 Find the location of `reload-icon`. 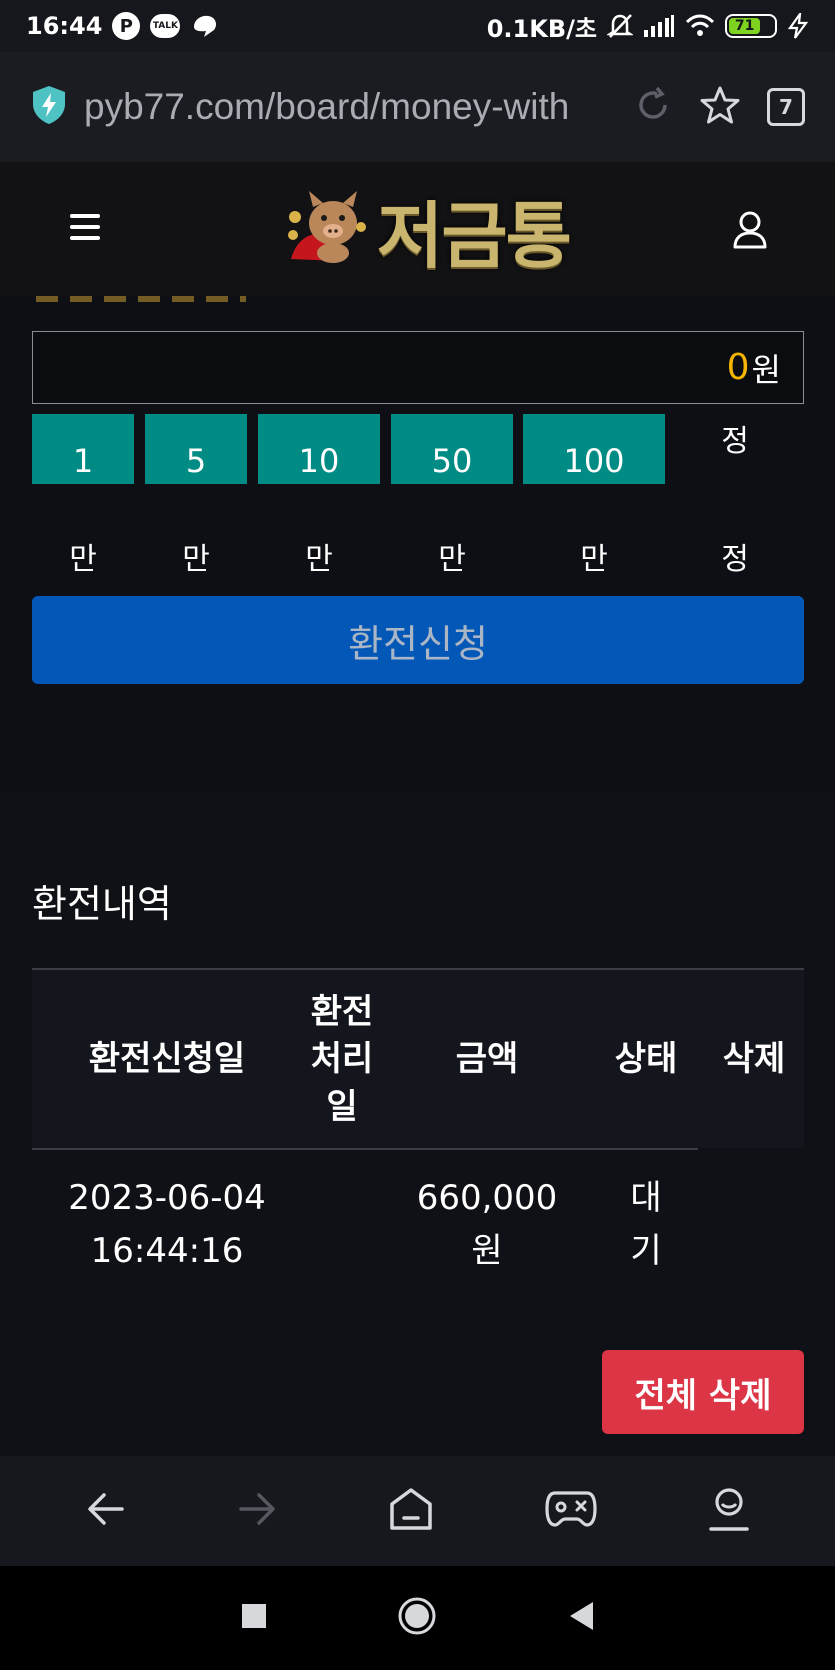

reload-icon is located at coordinates (653, 107).